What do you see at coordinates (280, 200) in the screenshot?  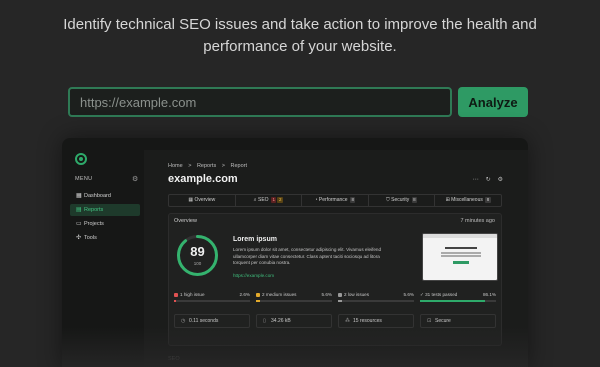 I see `tab-badge: 2` at bounding box center [280, 200].